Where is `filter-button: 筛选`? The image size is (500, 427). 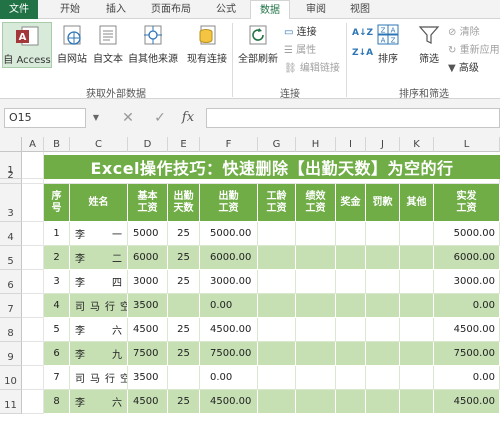 filter-button: 筛选 is located at coordinates (429, 45).